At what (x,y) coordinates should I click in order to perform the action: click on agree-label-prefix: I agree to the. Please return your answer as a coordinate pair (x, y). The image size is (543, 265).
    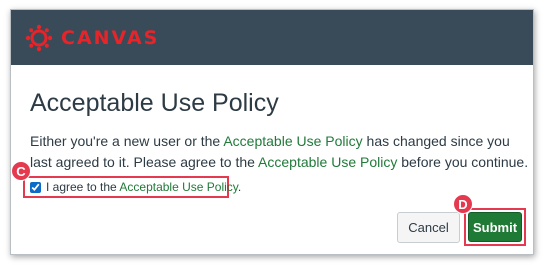
    Looking at the image, I should click on (83, 187).